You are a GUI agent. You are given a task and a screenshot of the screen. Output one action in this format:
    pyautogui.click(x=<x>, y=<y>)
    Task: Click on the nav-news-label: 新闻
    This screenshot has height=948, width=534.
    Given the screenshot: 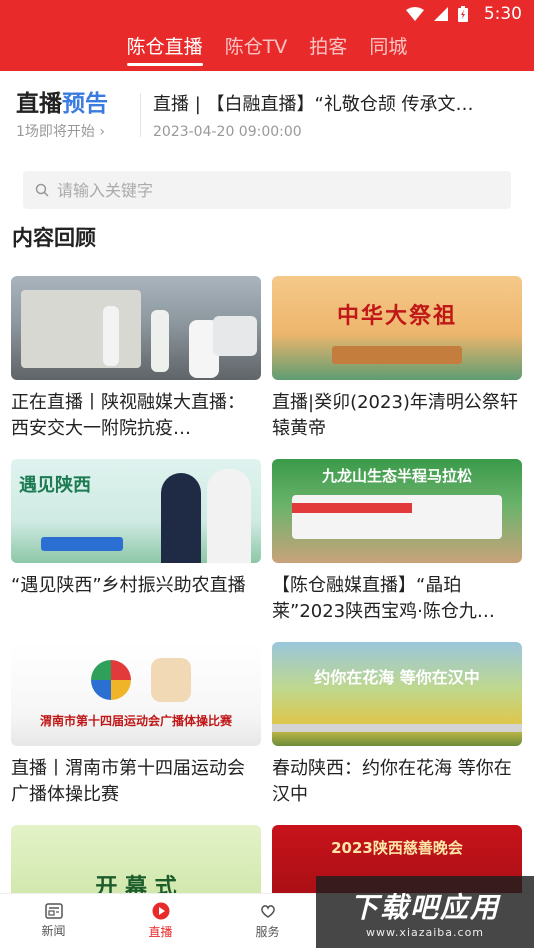 What is the action you would take?
    pyautogui.click(x=53, y=931)
    